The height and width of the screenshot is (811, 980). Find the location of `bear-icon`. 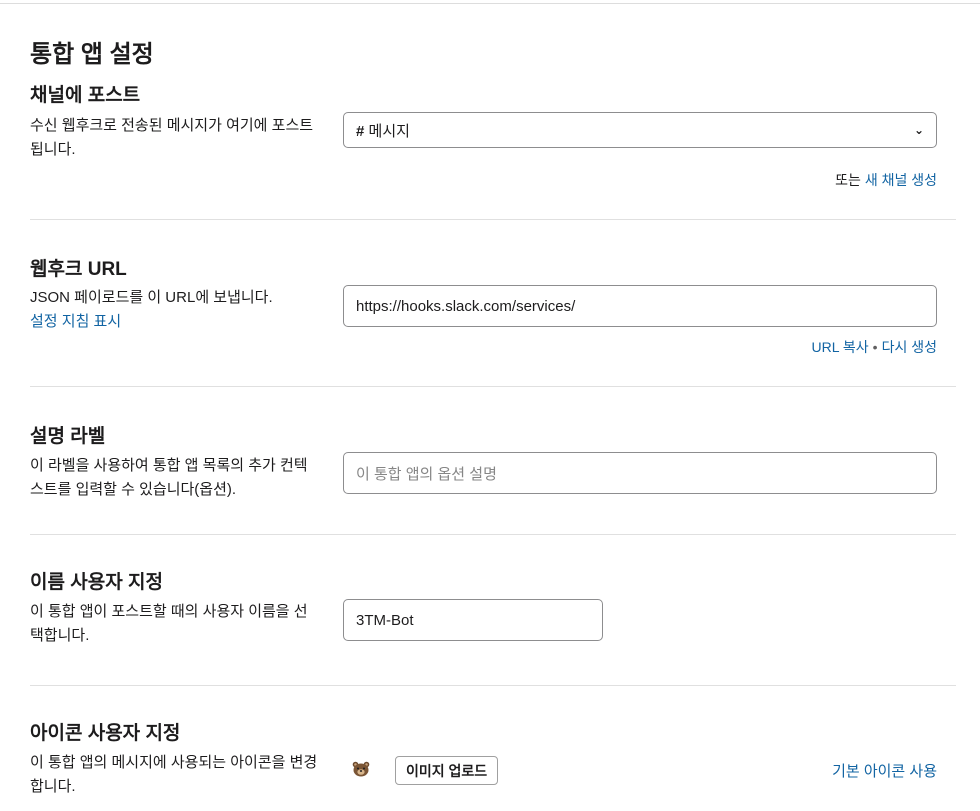

bear-icon is located at coordinates (361, 769).